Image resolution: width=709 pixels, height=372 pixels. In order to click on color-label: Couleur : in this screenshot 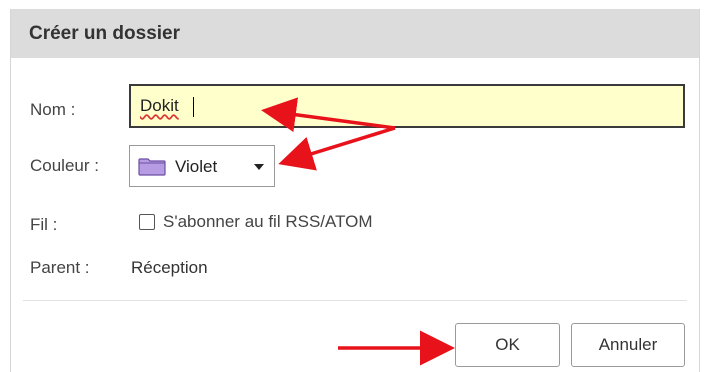, I will do `click(64, 165)`.